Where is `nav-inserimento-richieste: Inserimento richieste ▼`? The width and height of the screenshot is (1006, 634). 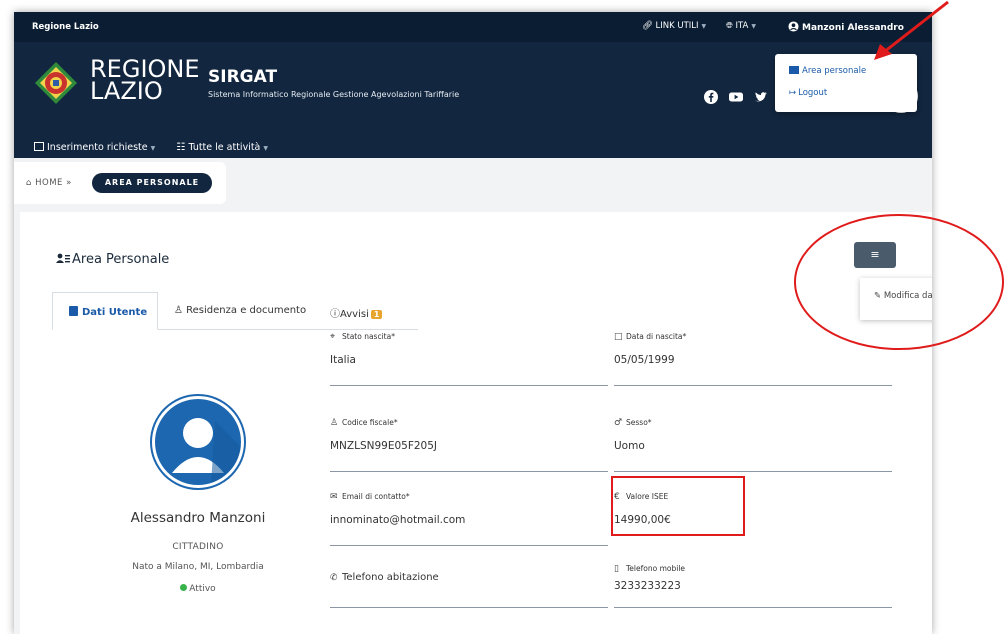
nav-inserimento-richieste: Inserimento richieste ▼ is located at coordinates (96, 147).